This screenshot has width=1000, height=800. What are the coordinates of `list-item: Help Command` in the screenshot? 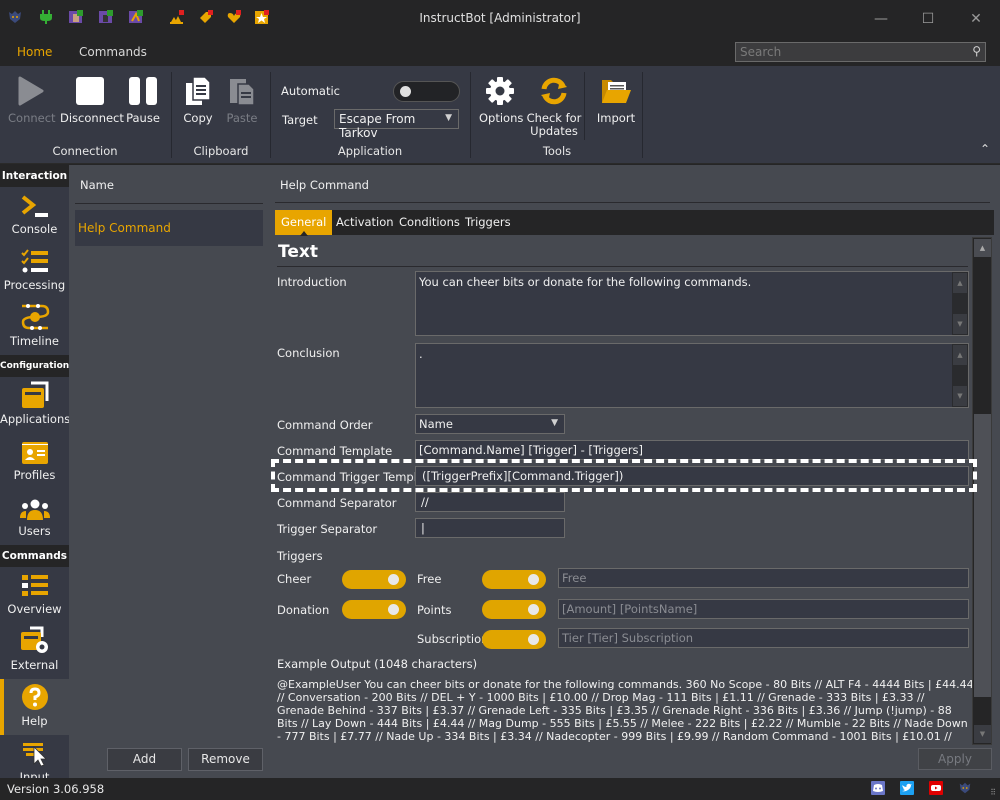 It's located at (169, 228).